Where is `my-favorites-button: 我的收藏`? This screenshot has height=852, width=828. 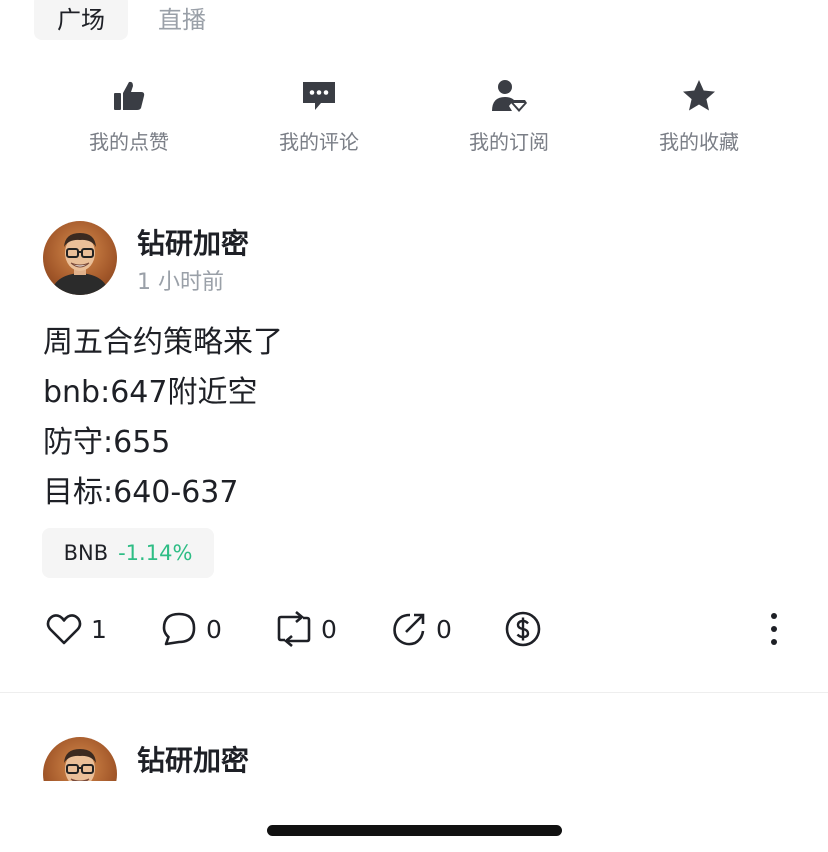 my-favorites-button: 我的收藏 is located at coordinates (699, 115).